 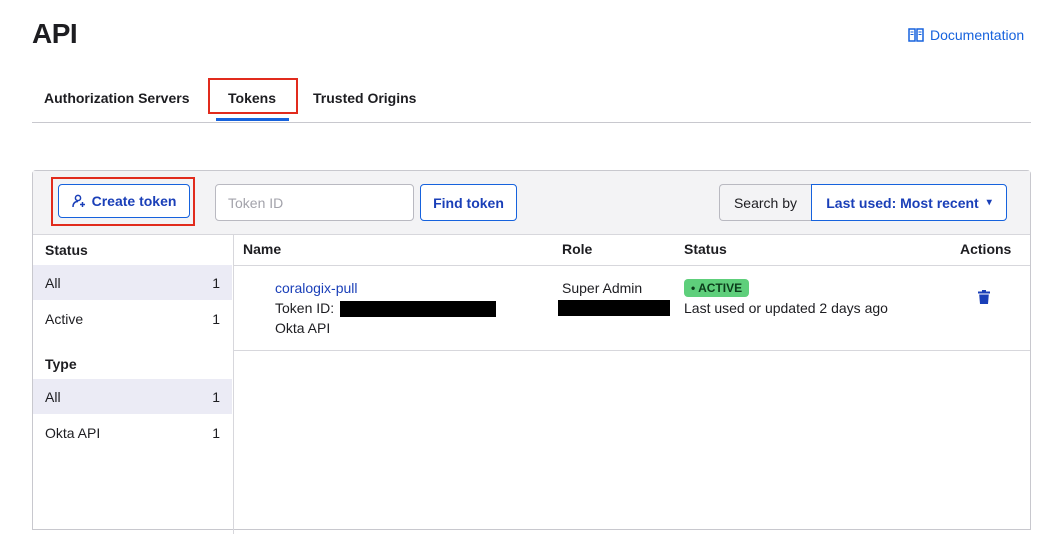 What do you see at coordinates (705, 249) in the screenshot?
I see `column-header-status: Status` at bounding box center [705, 249].